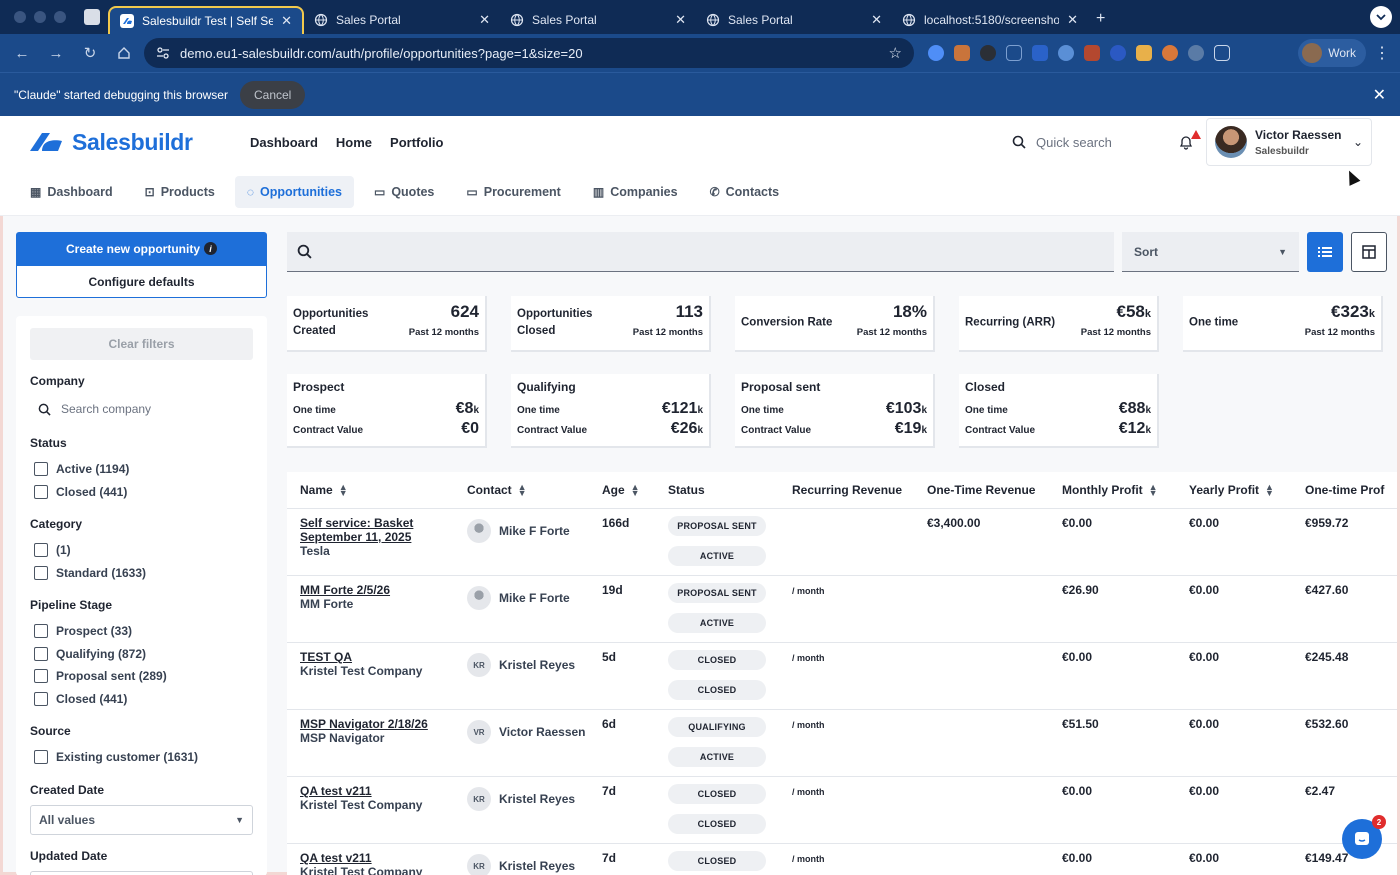 The width and height of the screenshot is (1400, 875). Describe the element at coordinates (141, 281) in the screenshot. I see `configure-defaults-button: Configure defaults` at that location.